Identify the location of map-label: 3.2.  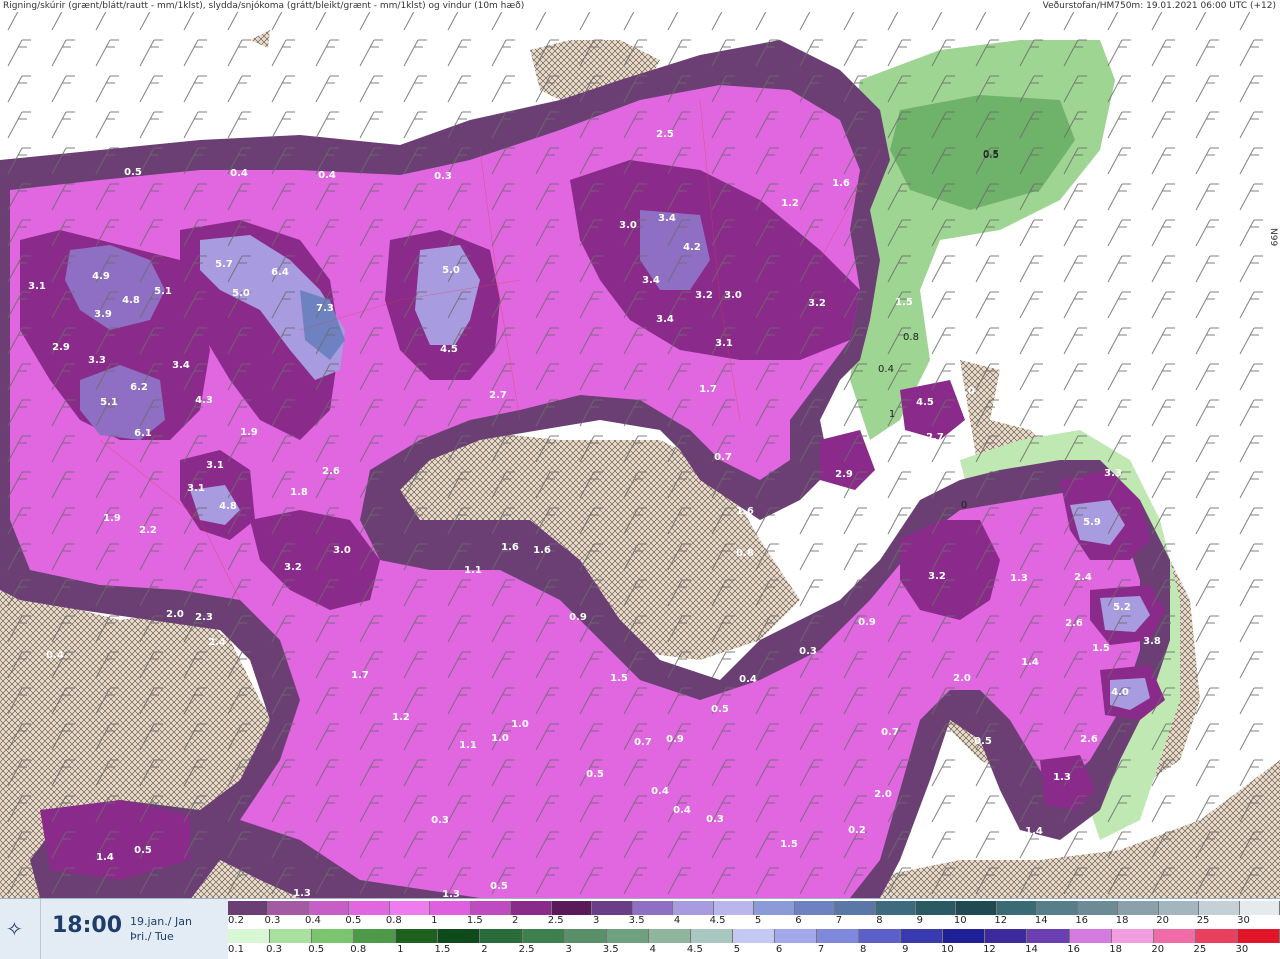
(293, 567).